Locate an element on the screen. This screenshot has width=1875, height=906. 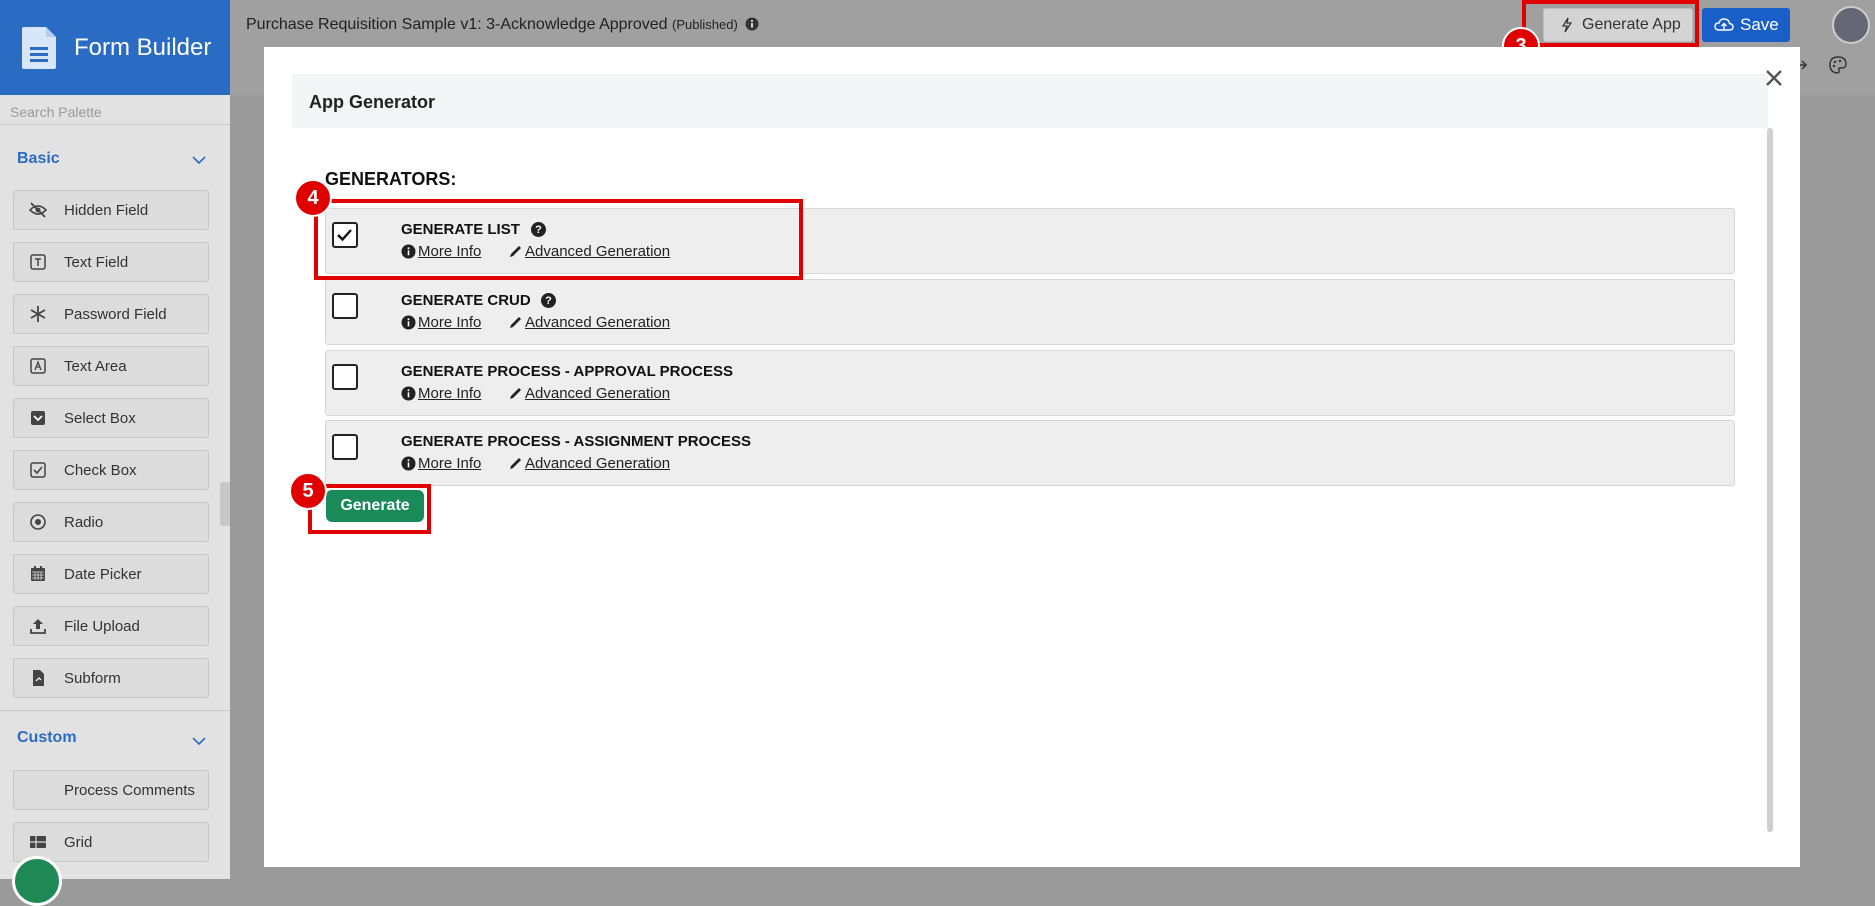
publish-status: (Published) is located at coordinates (705, 24).